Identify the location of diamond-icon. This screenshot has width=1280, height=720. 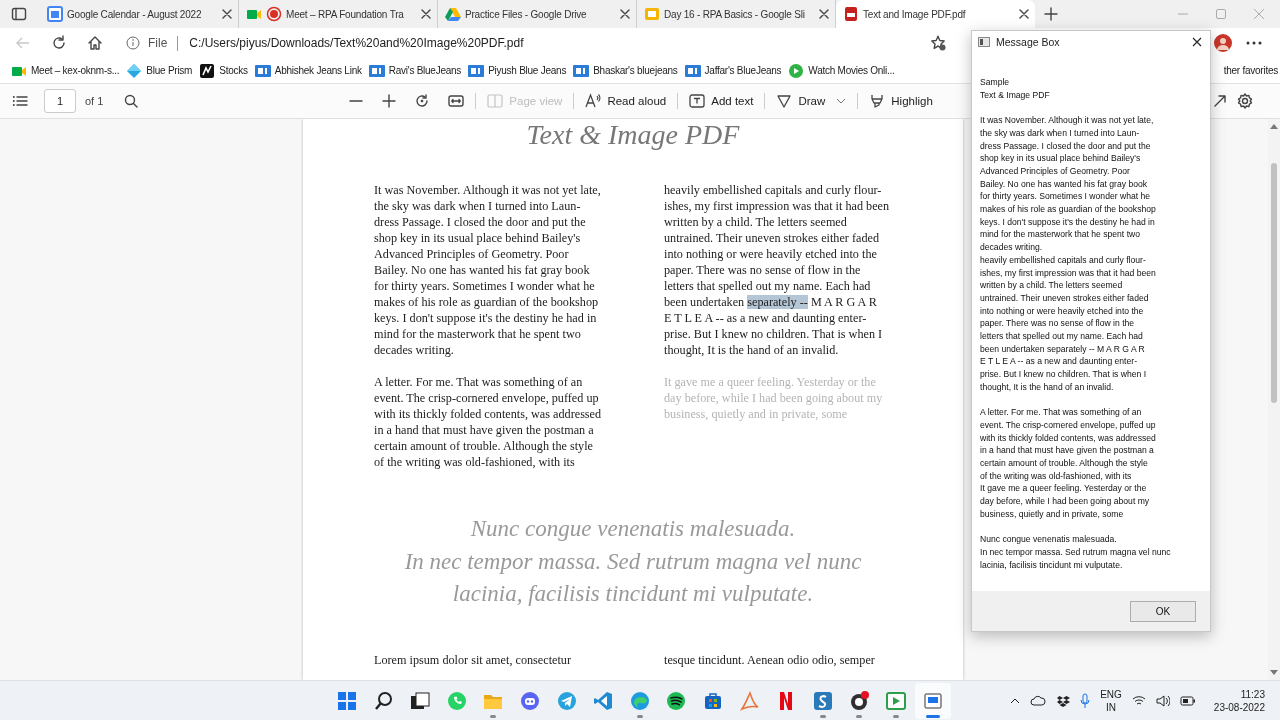
(134, 70).